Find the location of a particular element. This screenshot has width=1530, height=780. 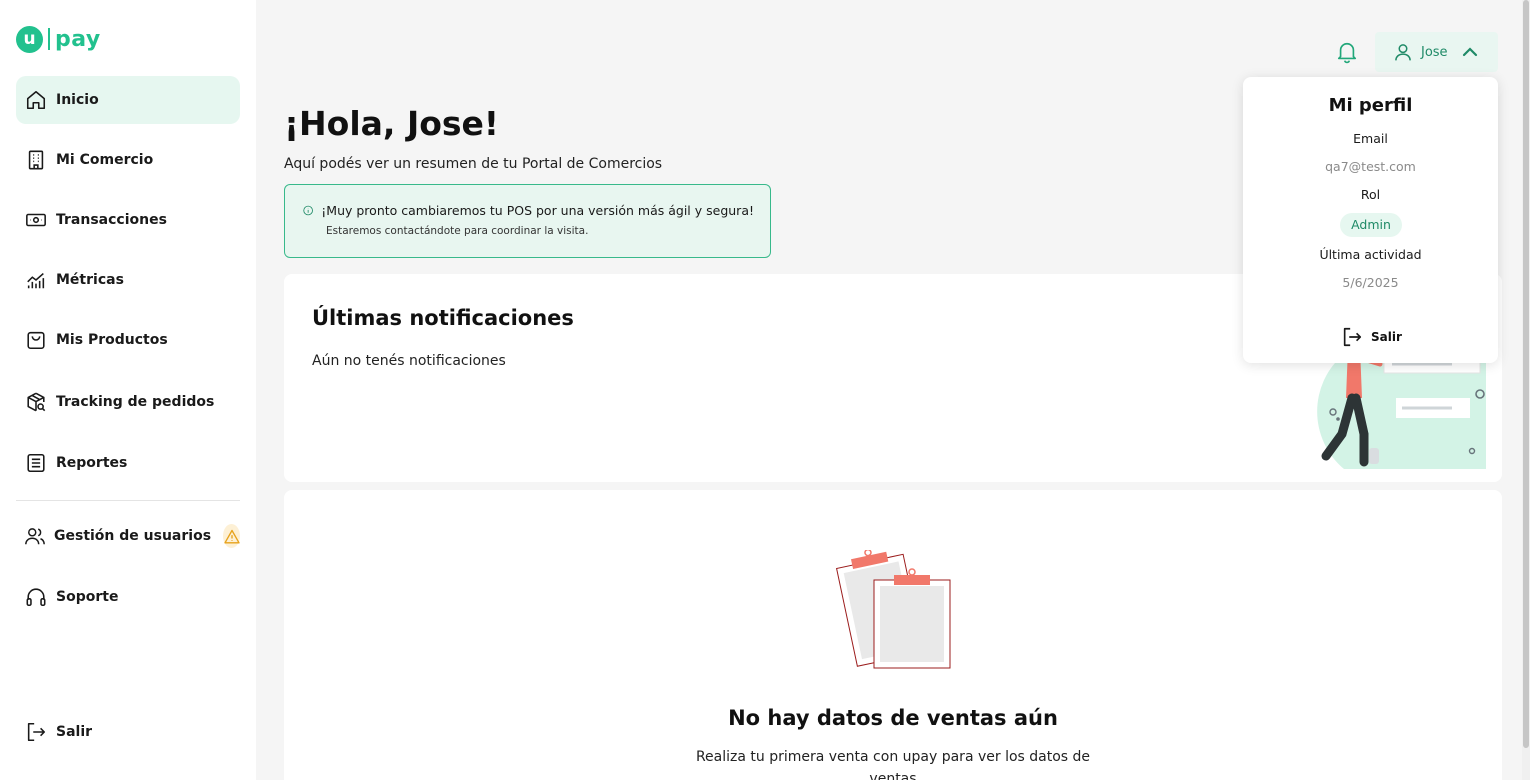

clipboard-illustration is located at coordinates (893, 609).